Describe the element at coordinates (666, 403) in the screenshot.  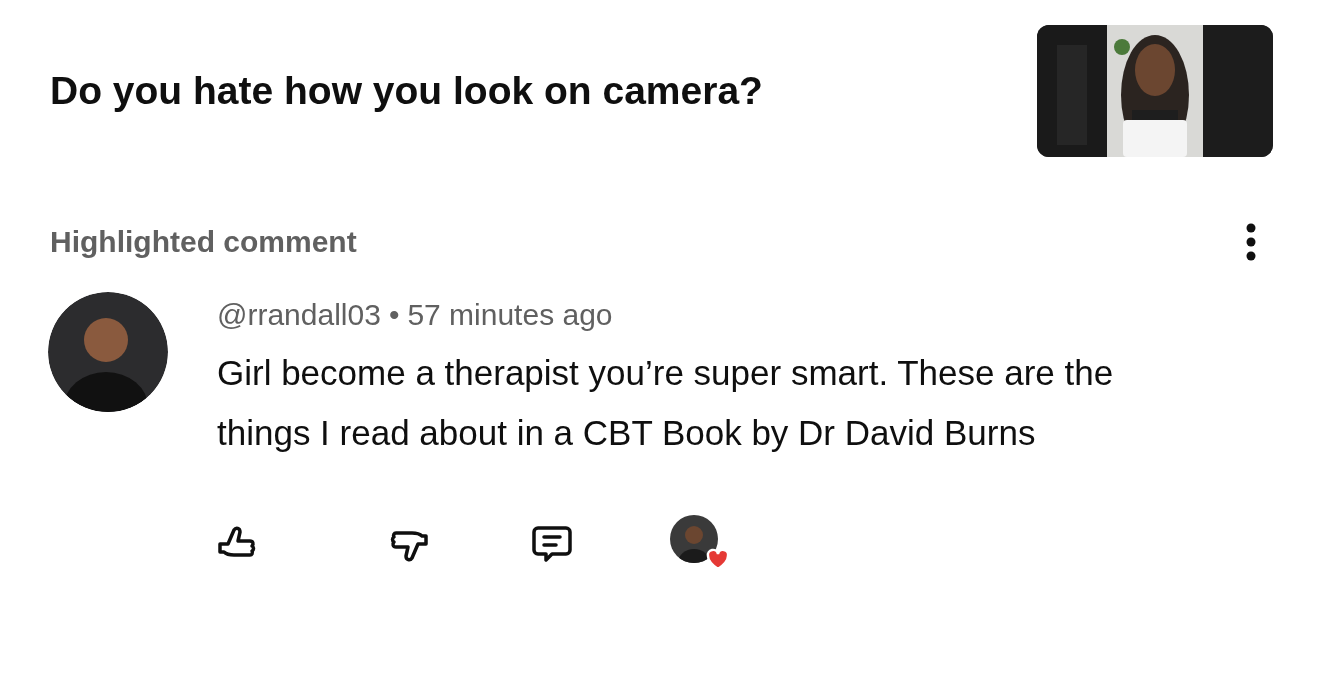
I see `comment-text: Girl become a therapist you’re super smart. These are the things I read about in a CBT Book by Dr David Burns` at that location.